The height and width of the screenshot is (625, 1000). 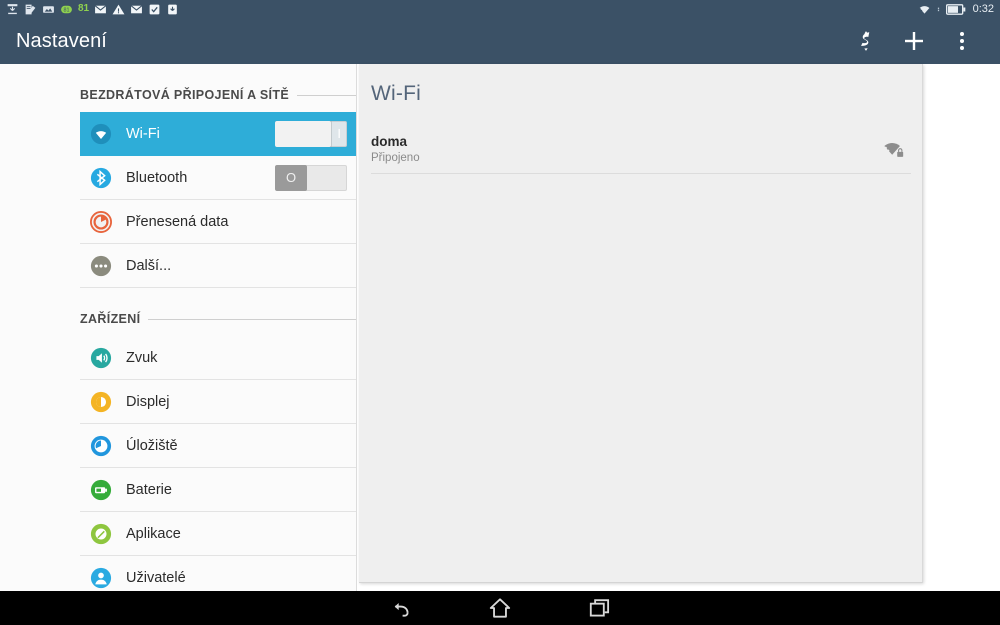 I want to click on note-edit-icon, so click(x=30, y=9).